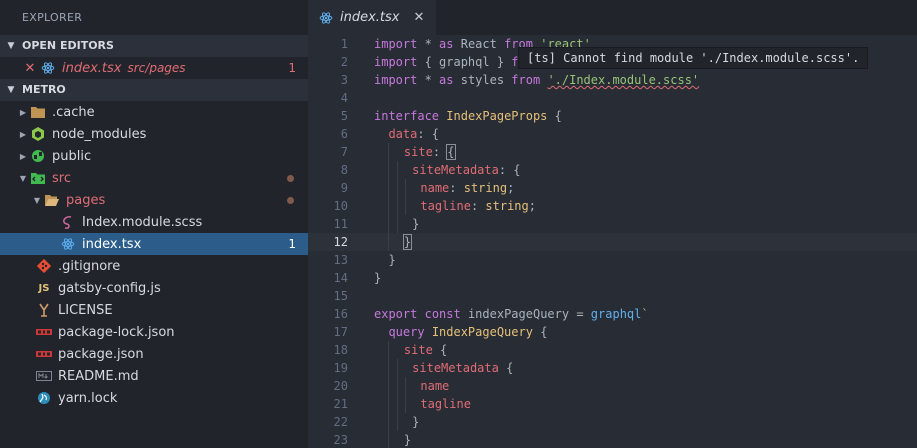 The image size is (917, 448). I want to click on line-number: 5, so click(344, 116).